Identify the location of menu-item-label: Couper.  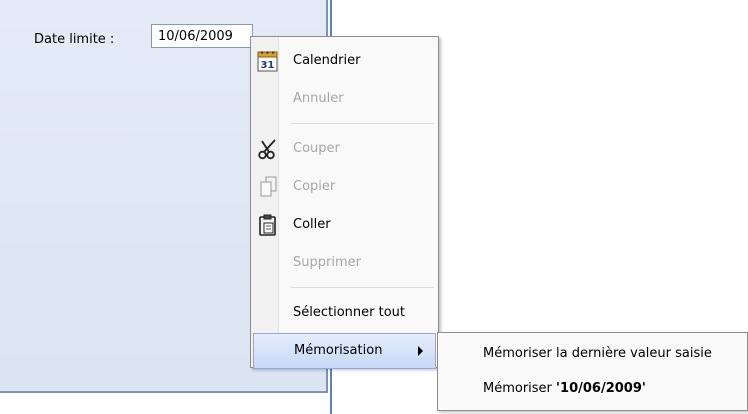
(316, 148).